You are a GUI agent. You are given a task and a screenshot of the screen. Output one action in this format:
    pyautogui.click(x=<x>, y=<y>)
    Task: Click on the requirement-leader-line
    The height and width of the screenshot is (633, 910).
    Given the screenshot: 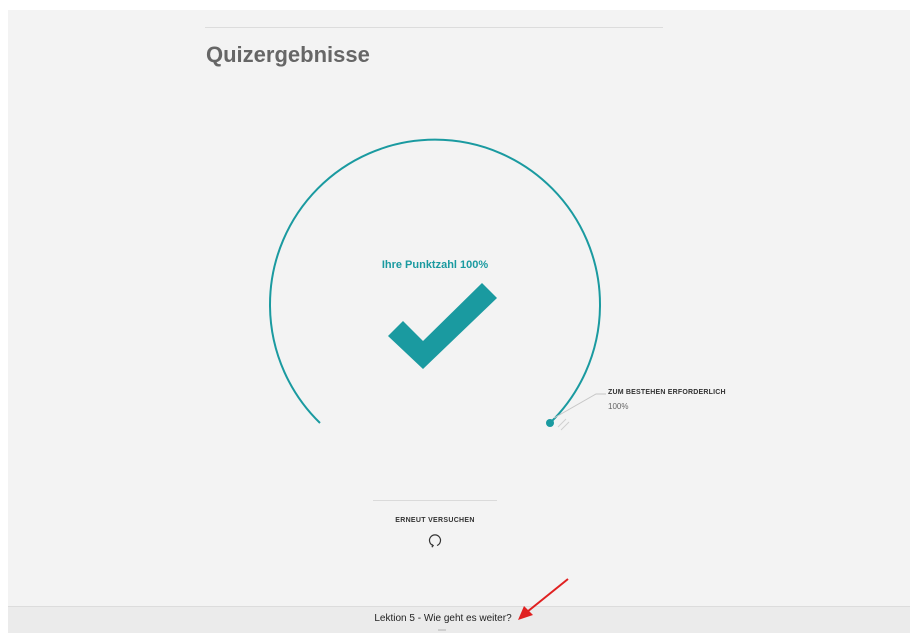 What is the action you would take?
    pyautogui.click(x=579, y=406)
    